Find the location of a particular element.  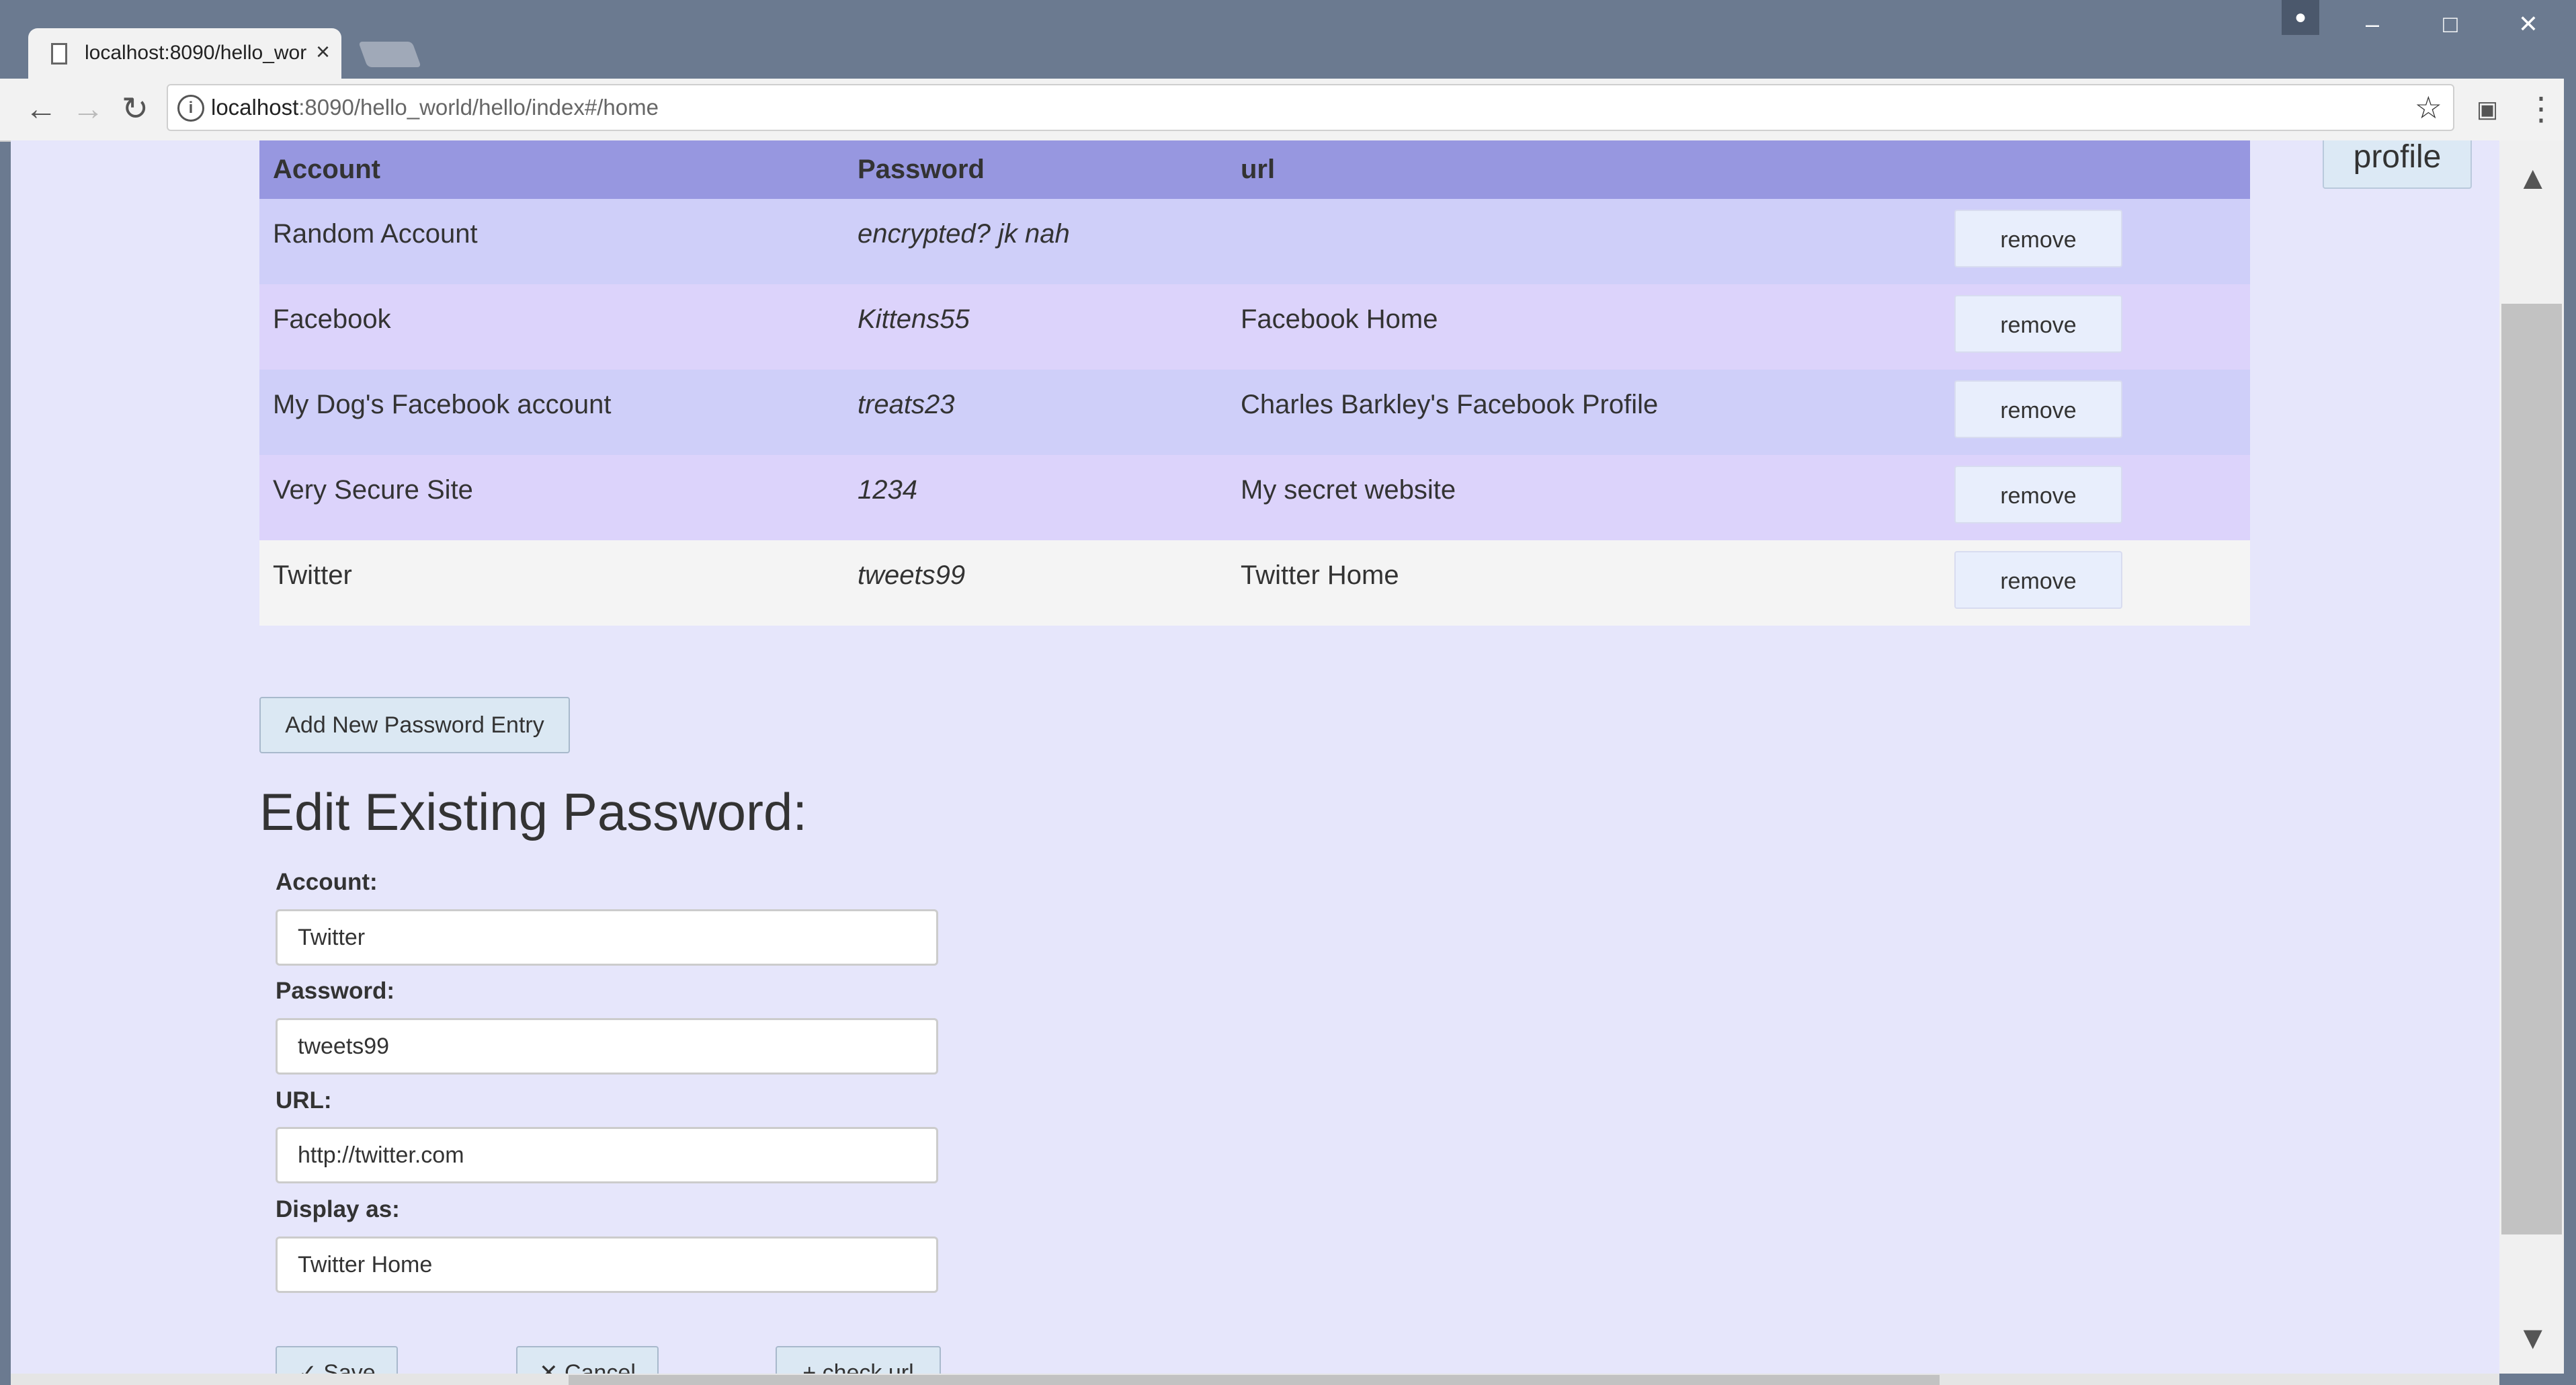

page-icon is located at coordinates (59, 54).